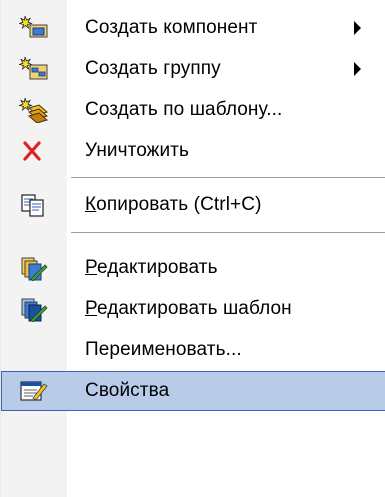 This screenshot has width=385, height=497. Describe the element at coordinates (127, 390) in the screenshot. I see `menu-item-label: Свойства` at that location.